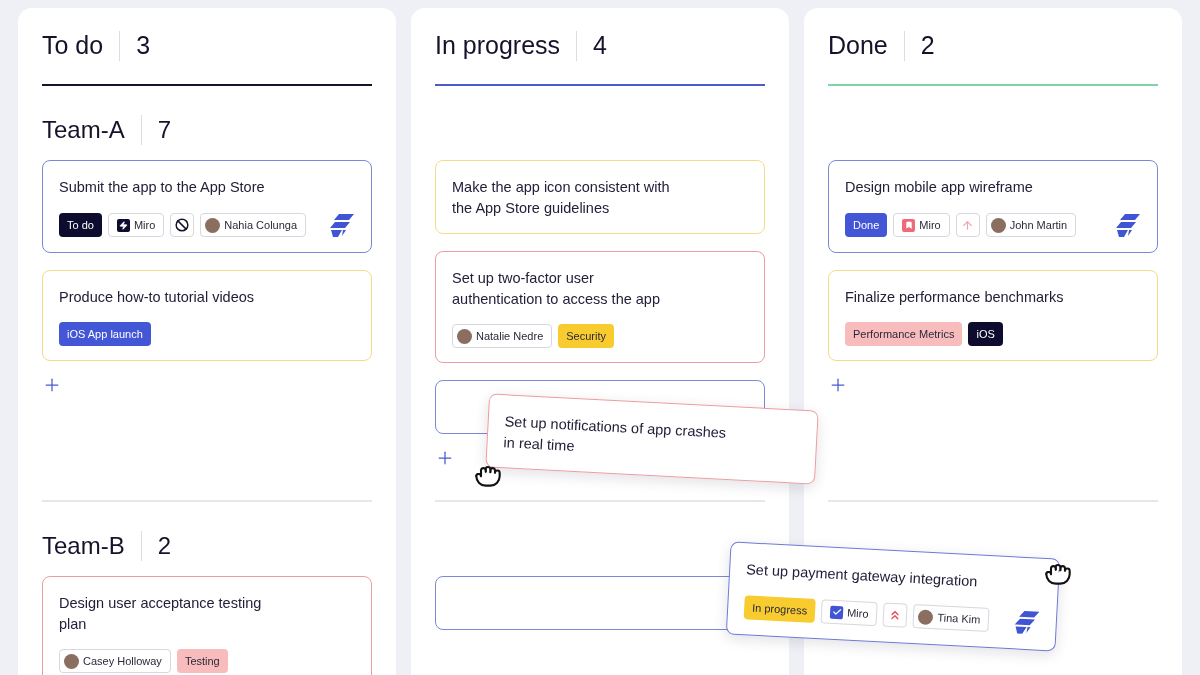 This screenshot has height=675, width=1200. Describe the element at coordinates (122, 661) in the screenshot. I see `person-name: Casey Holloway` at that location.